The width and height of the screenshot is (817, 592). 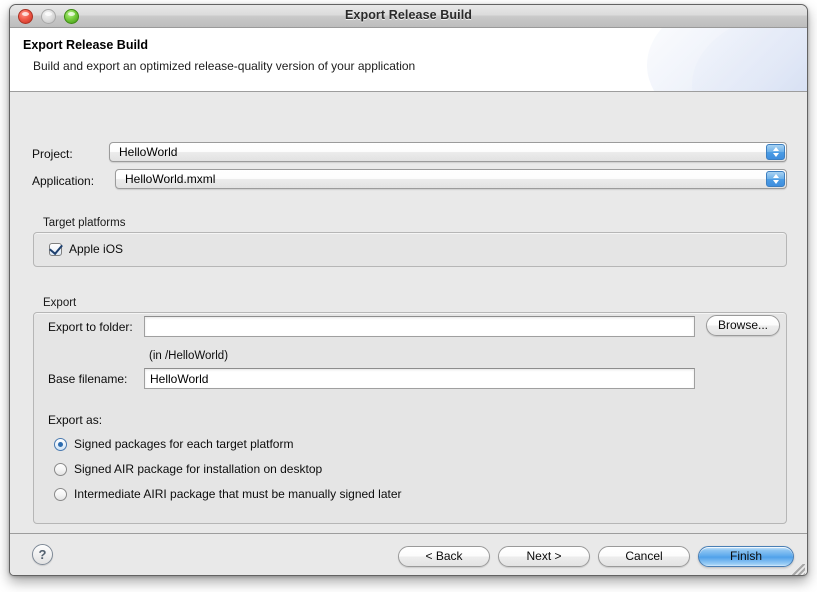 I want to click on application-select: HelloWorld.mxml, so click(x=451, y=179).